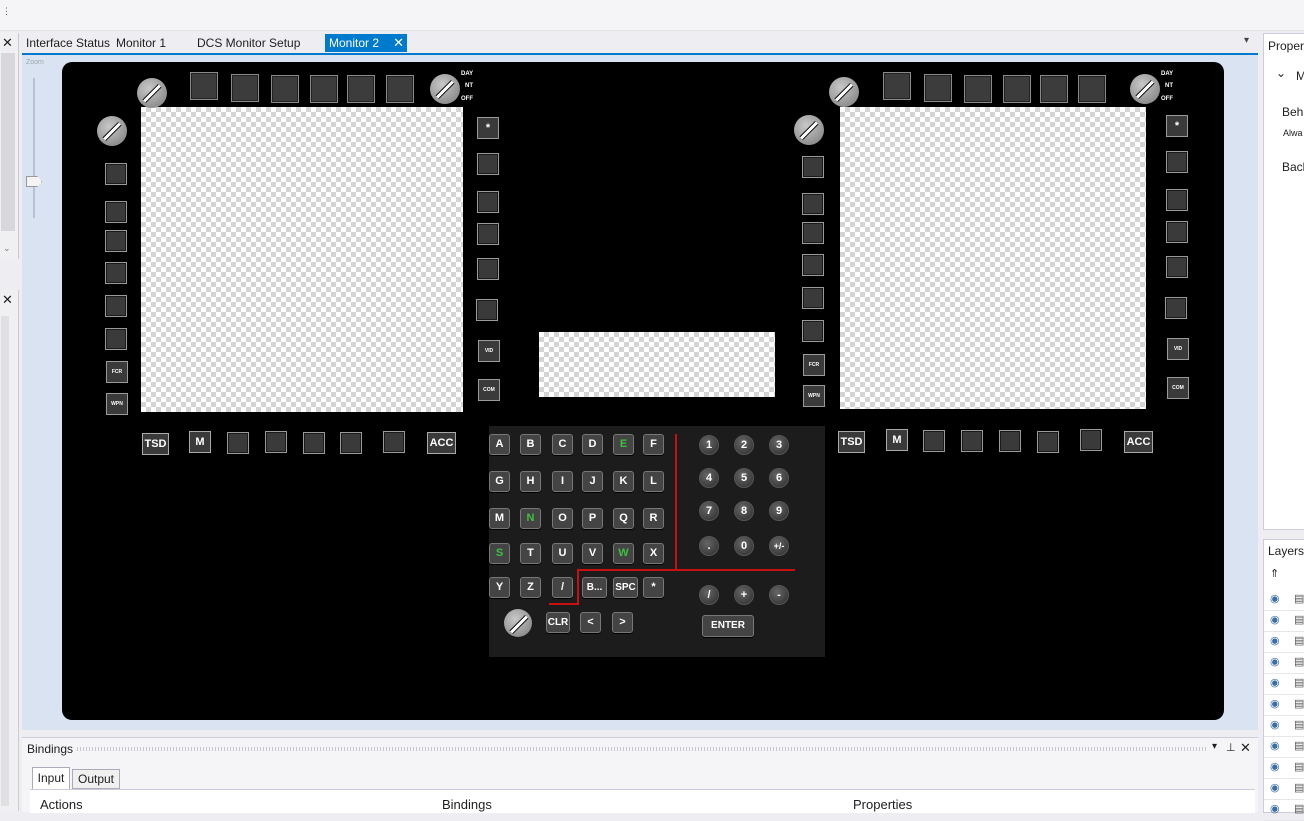  What do you see at coordinates (653, 587) in the screenshot?
I see `key-4-5: *` at bounding box center [653, 587].